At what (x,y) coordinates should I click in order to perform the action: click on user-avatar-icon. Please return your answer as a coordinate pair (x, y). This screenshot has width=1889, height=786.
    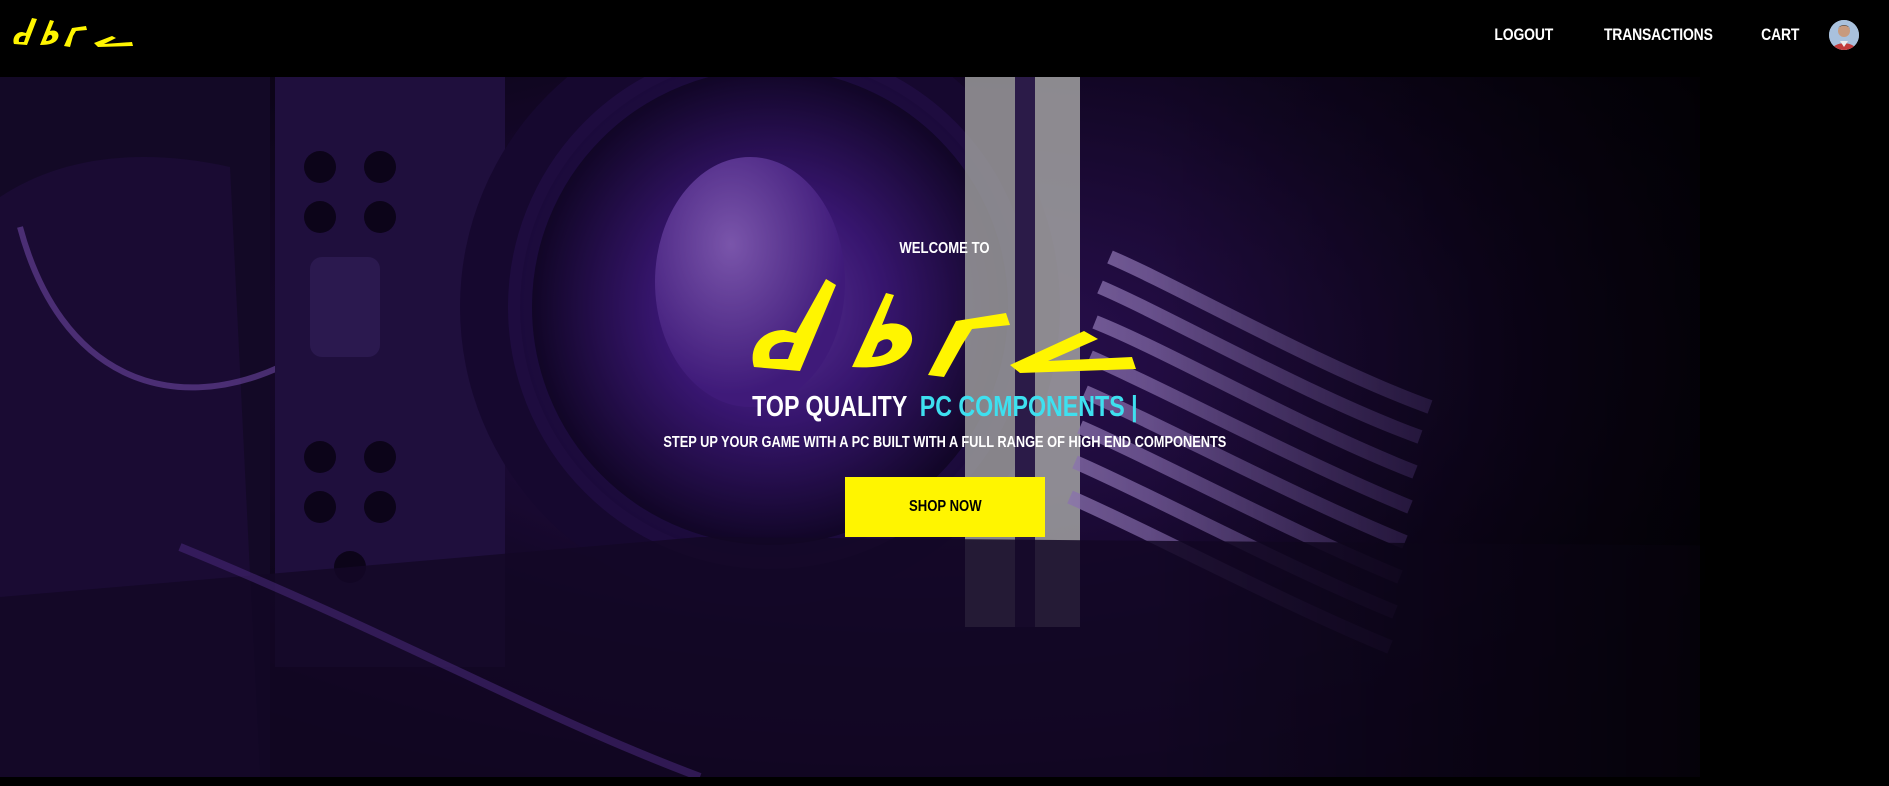
    Looking at the image, I should click on (1844, 35).